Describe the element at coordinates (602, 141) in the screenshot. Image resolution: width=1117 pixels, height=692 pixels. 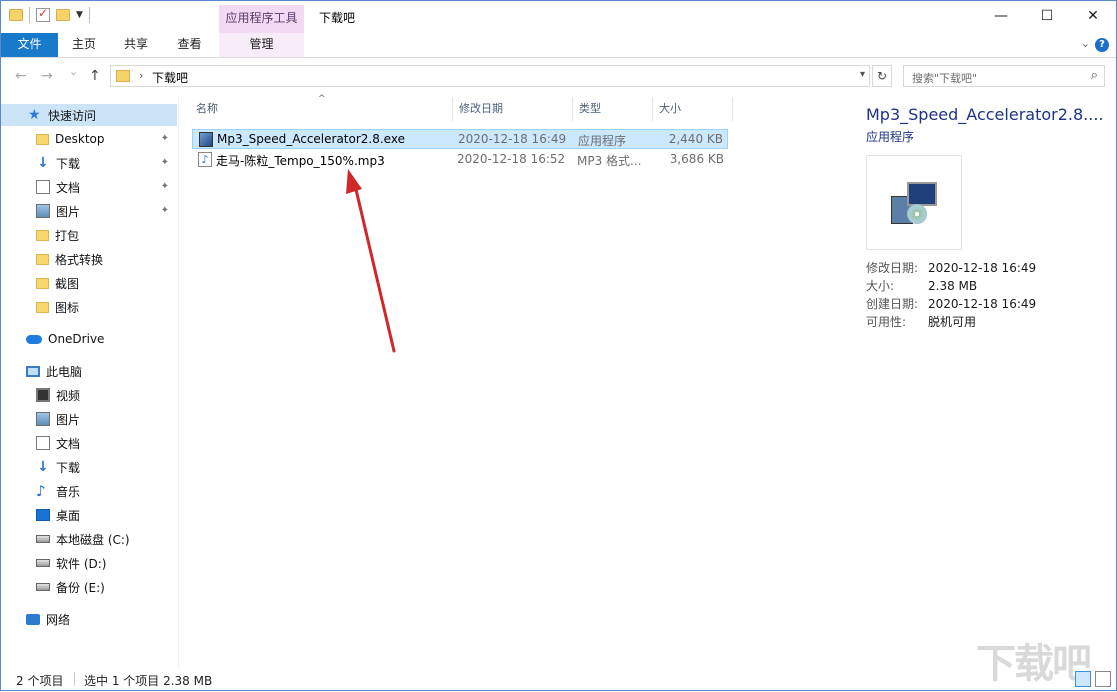
I see `file-type: 应用程序` at that location.